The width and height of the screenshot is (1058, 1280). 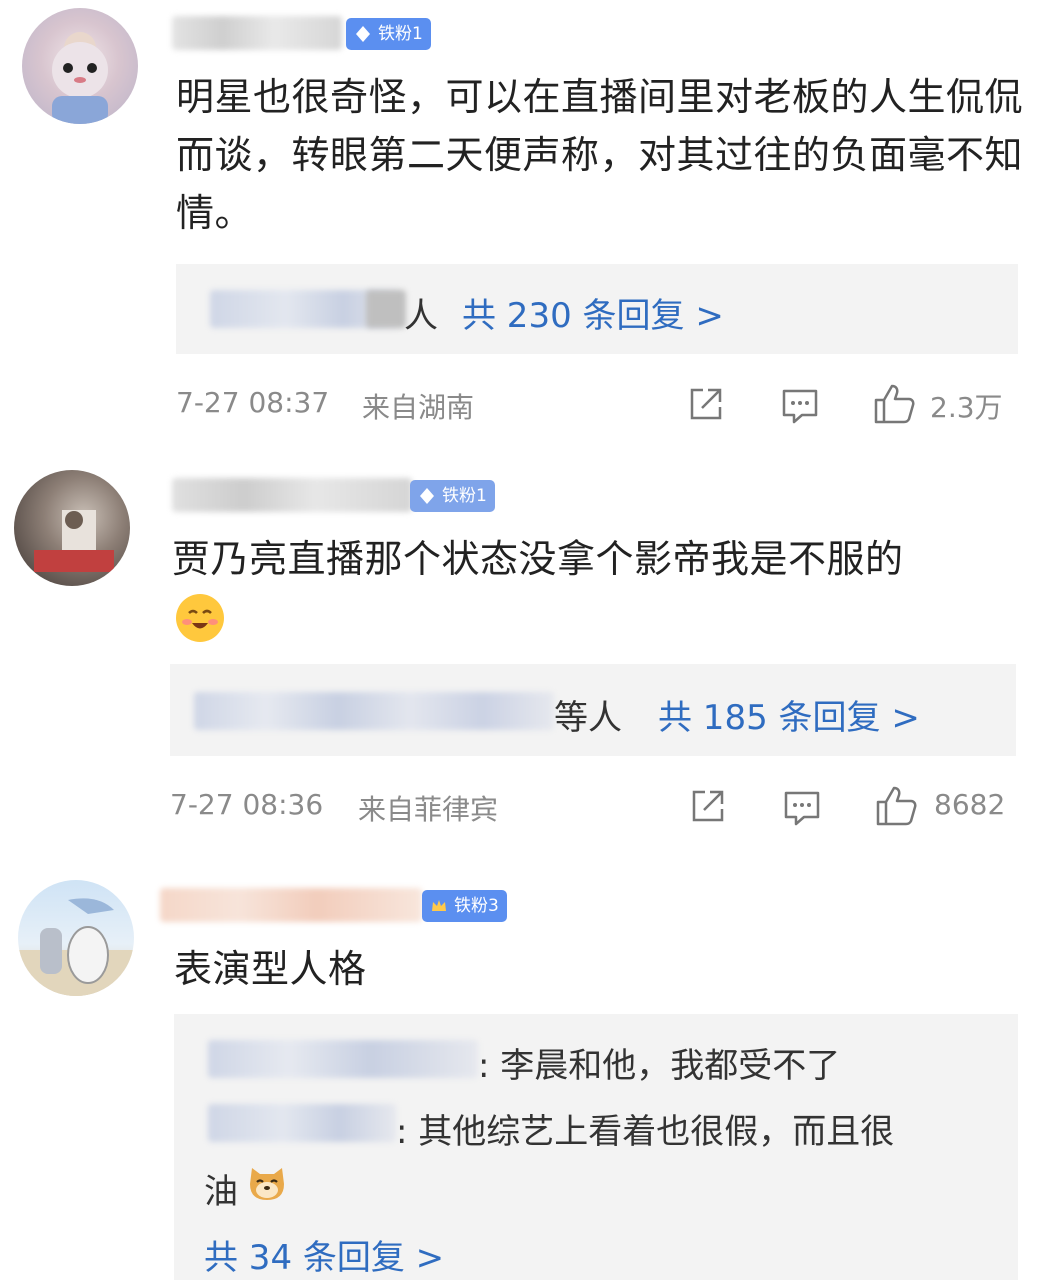 I want to click on like-count: 8682, so click(x=970, y=804).